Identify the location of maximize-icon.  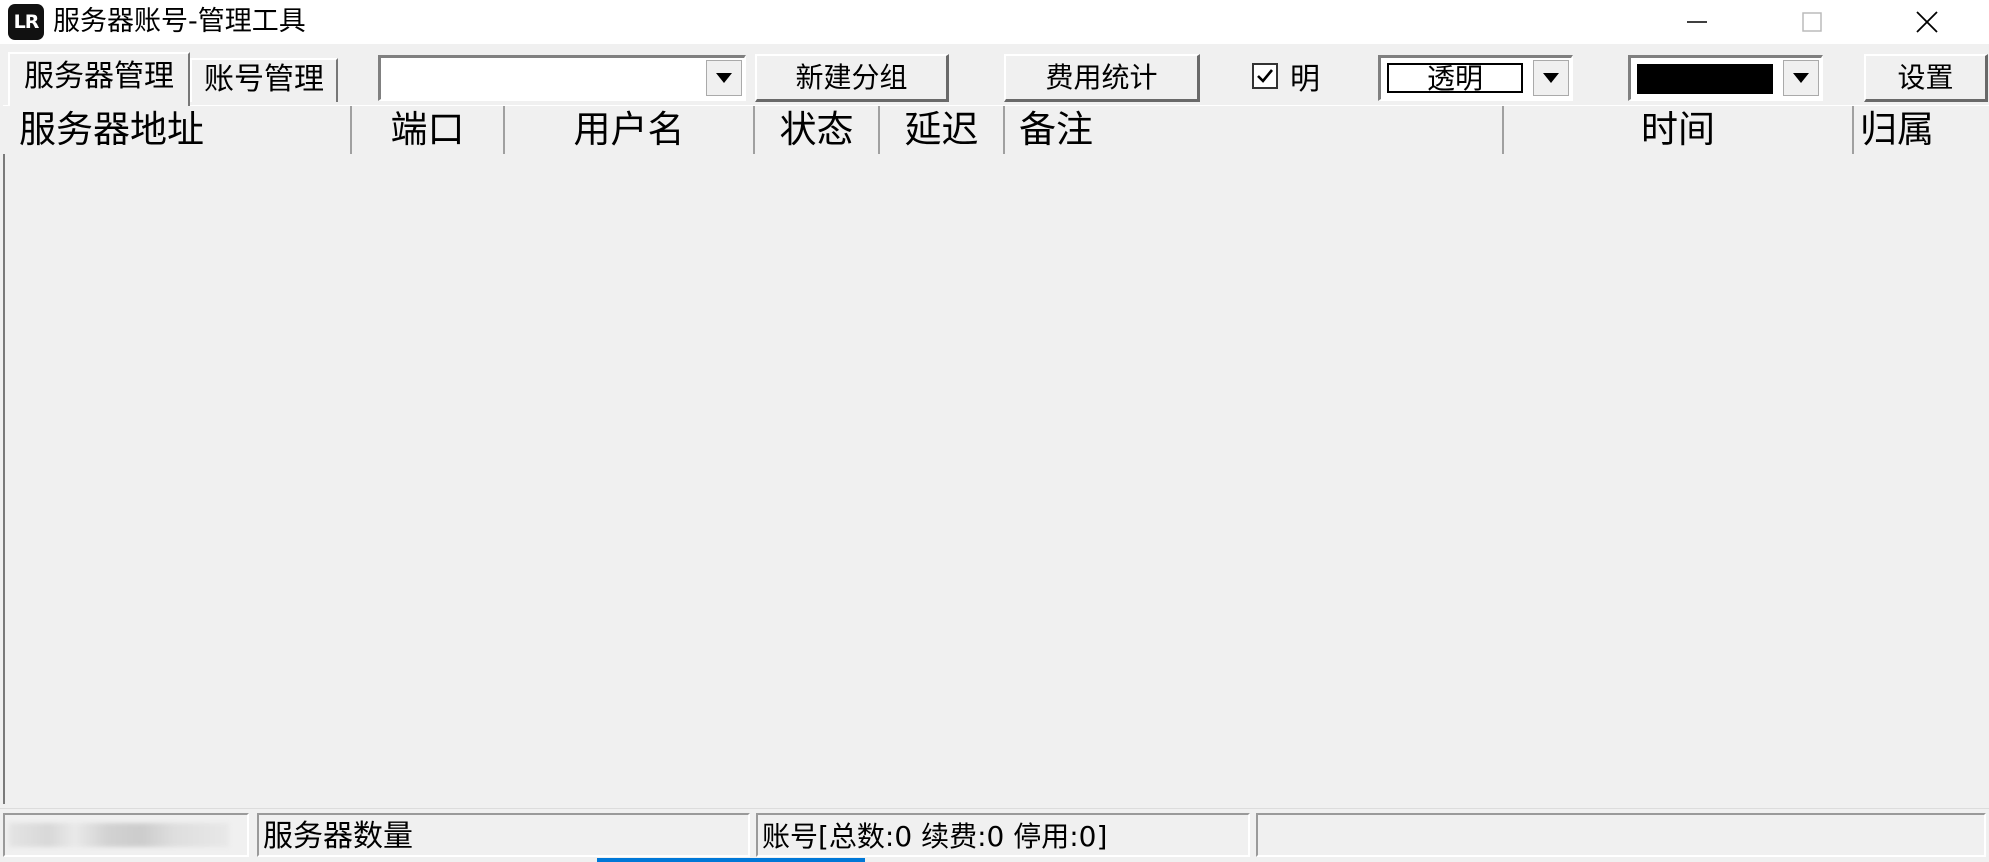
(1811, 22).